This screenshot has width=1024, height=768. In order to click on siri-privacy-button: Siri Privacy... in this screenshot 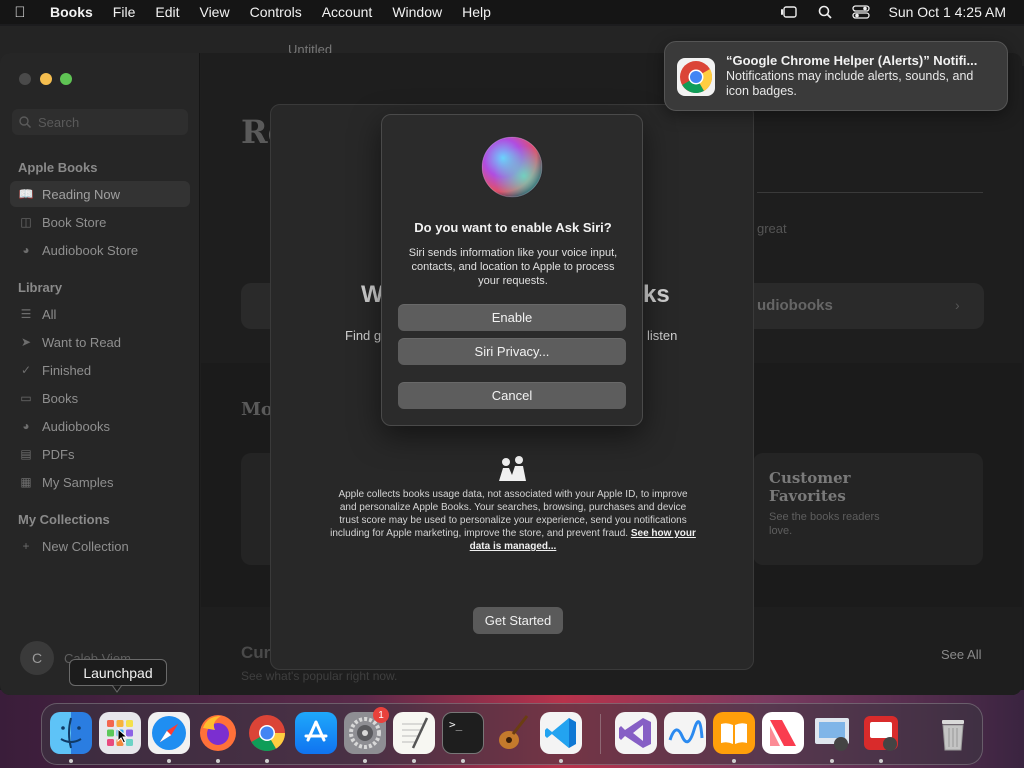, I will do `click(512, 351)`.